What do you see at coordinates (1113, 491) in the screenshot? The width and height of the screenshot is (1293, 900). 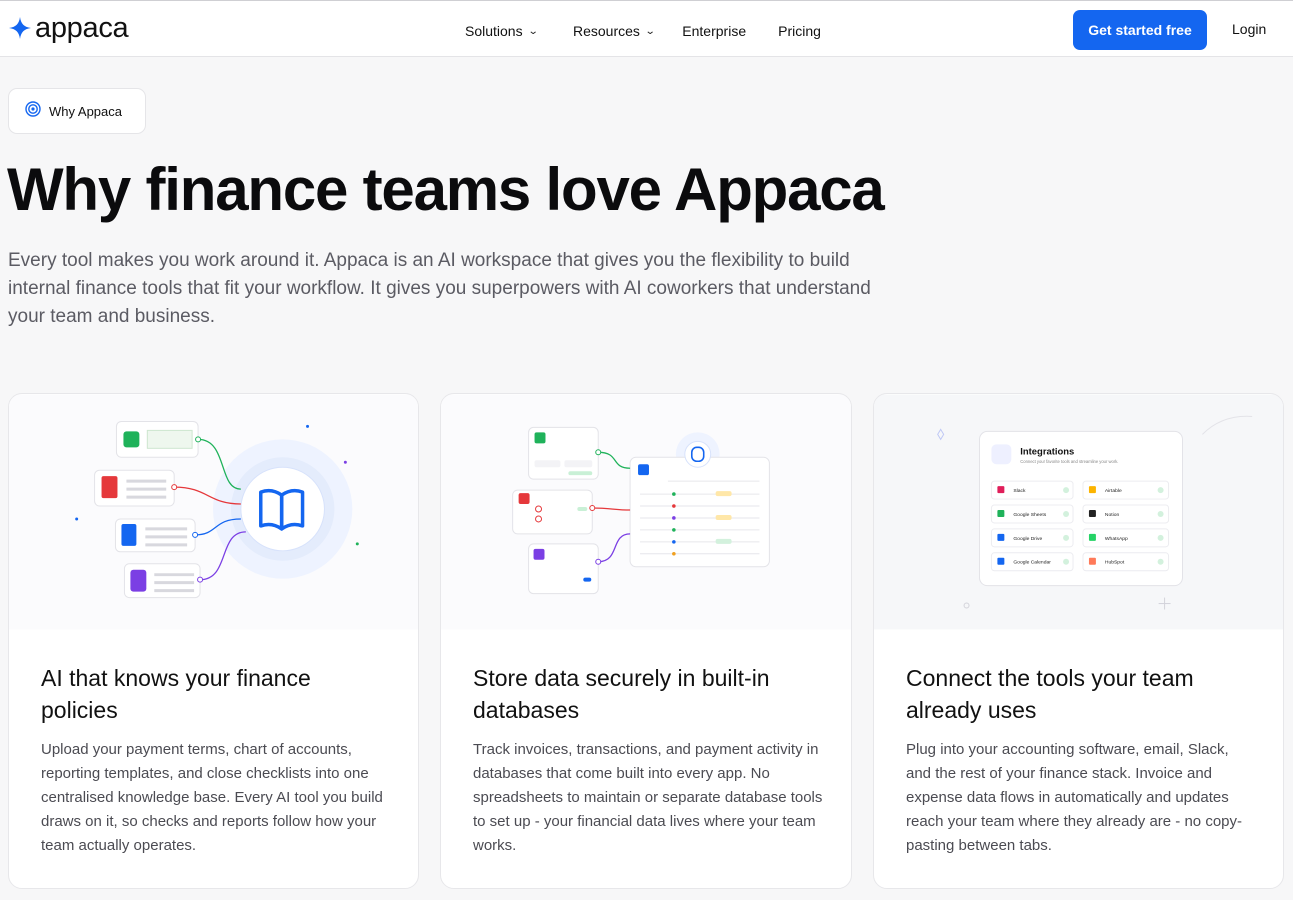 I see `svg-text: Airtable` at bounding box center [1113, 491].